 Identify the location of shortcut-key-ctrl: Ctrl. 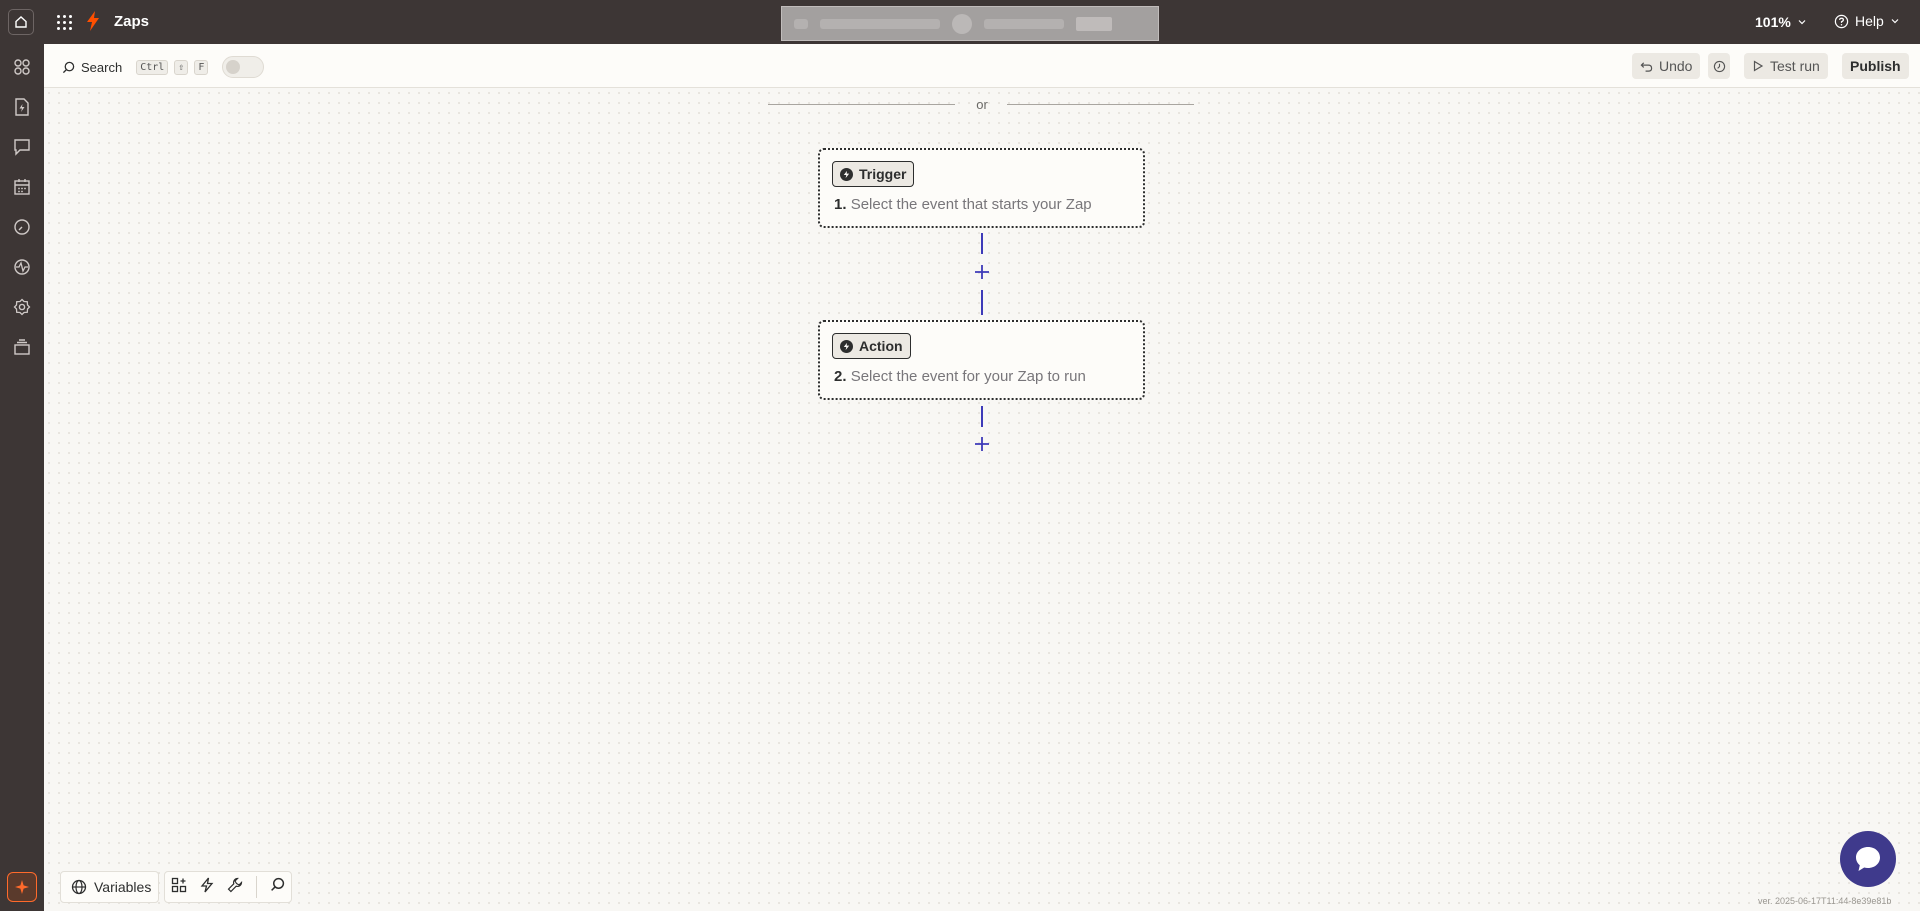
(152, 67).